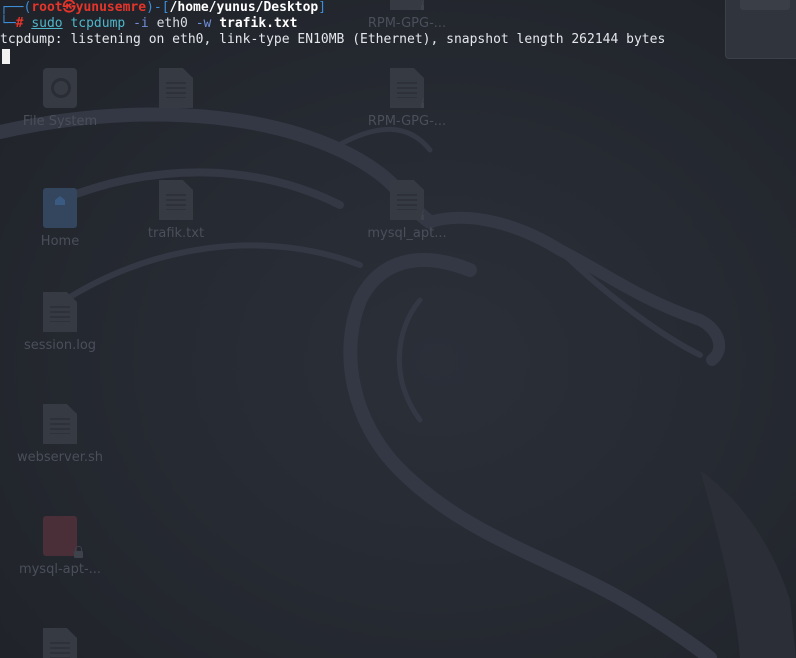  I want to click on command-interface: eth0, so click(172, 23).